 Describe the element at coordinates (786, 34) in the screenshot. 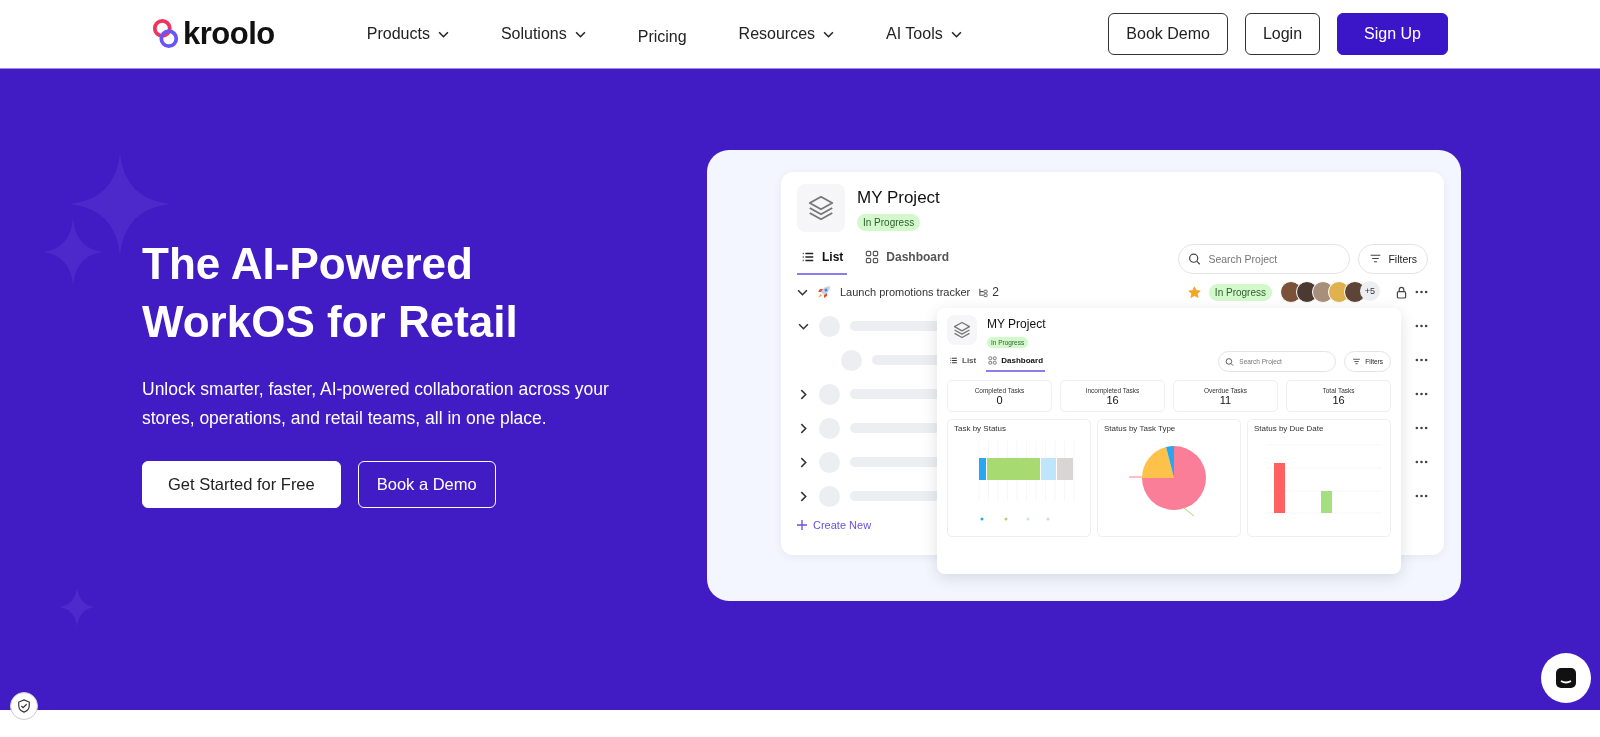

I see `nav-link: Resources` at that location.